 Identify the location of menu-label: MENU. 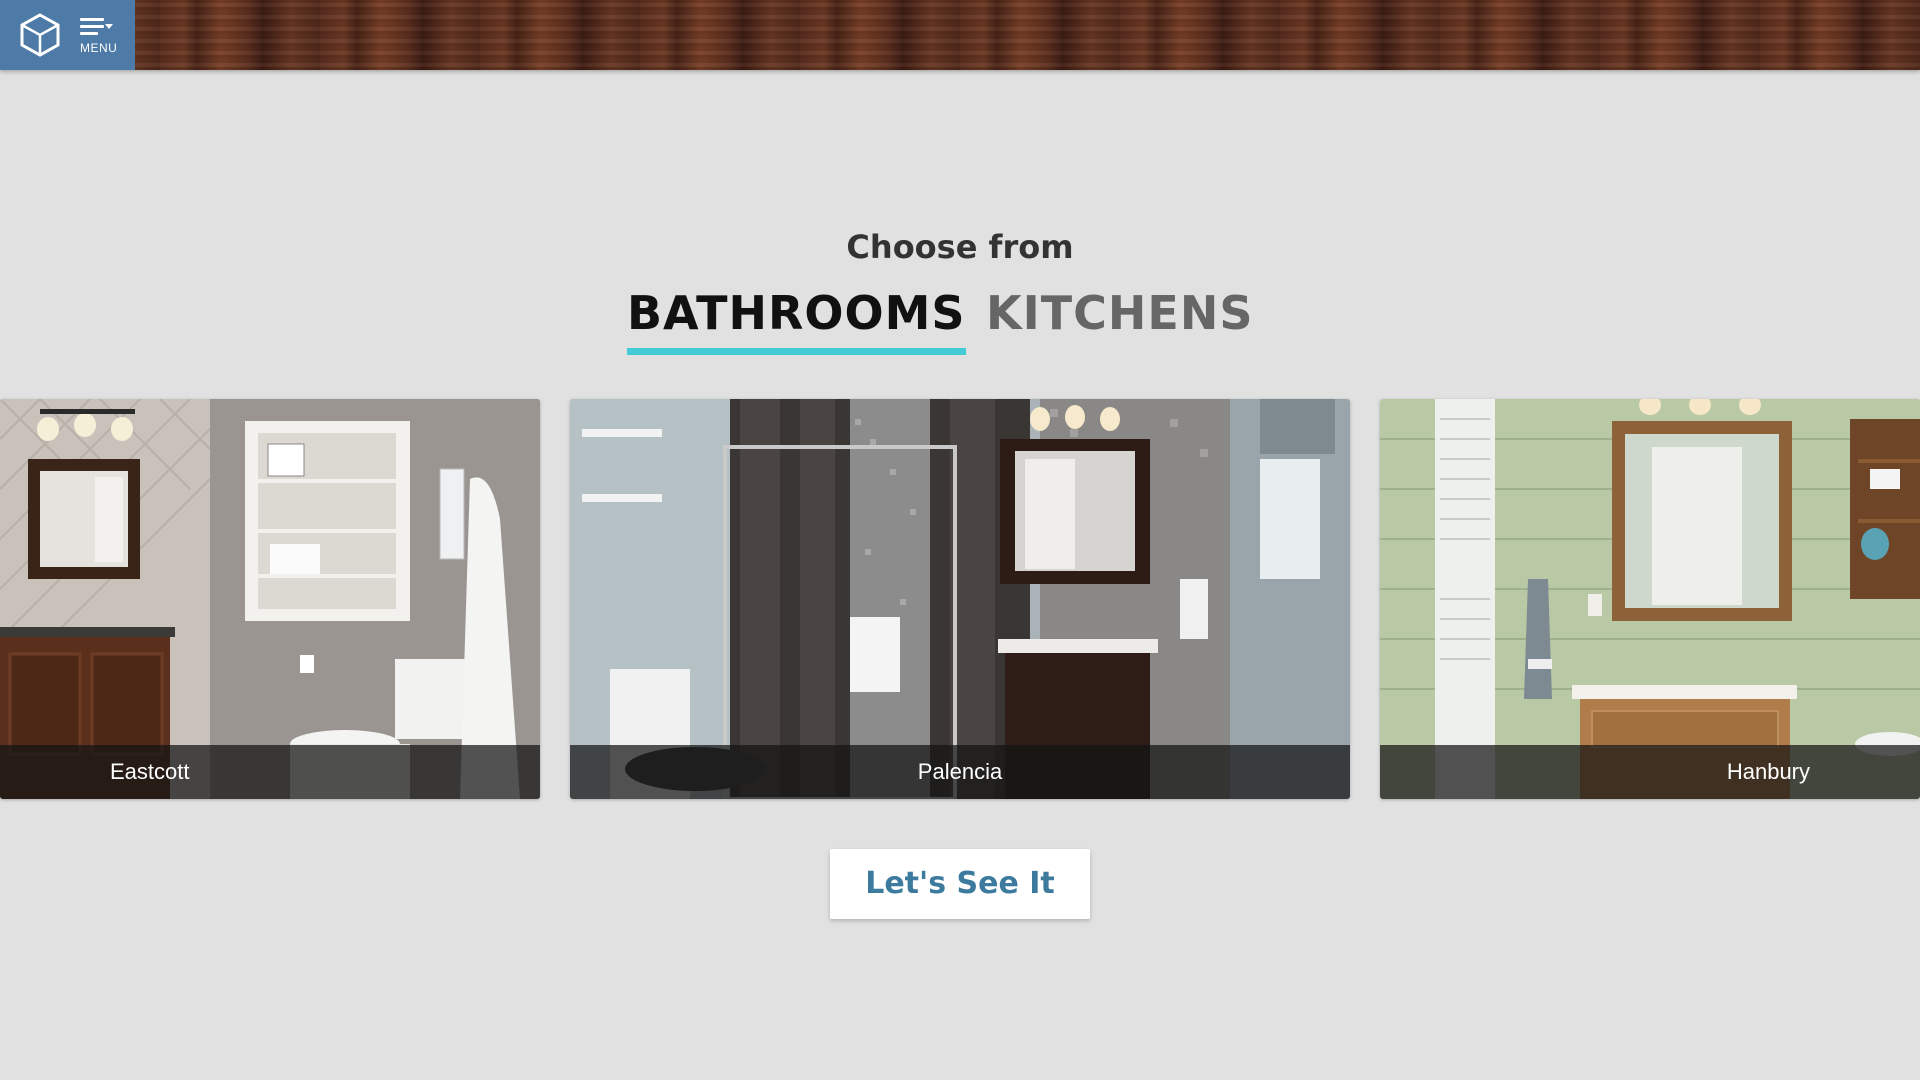
(99, 48).